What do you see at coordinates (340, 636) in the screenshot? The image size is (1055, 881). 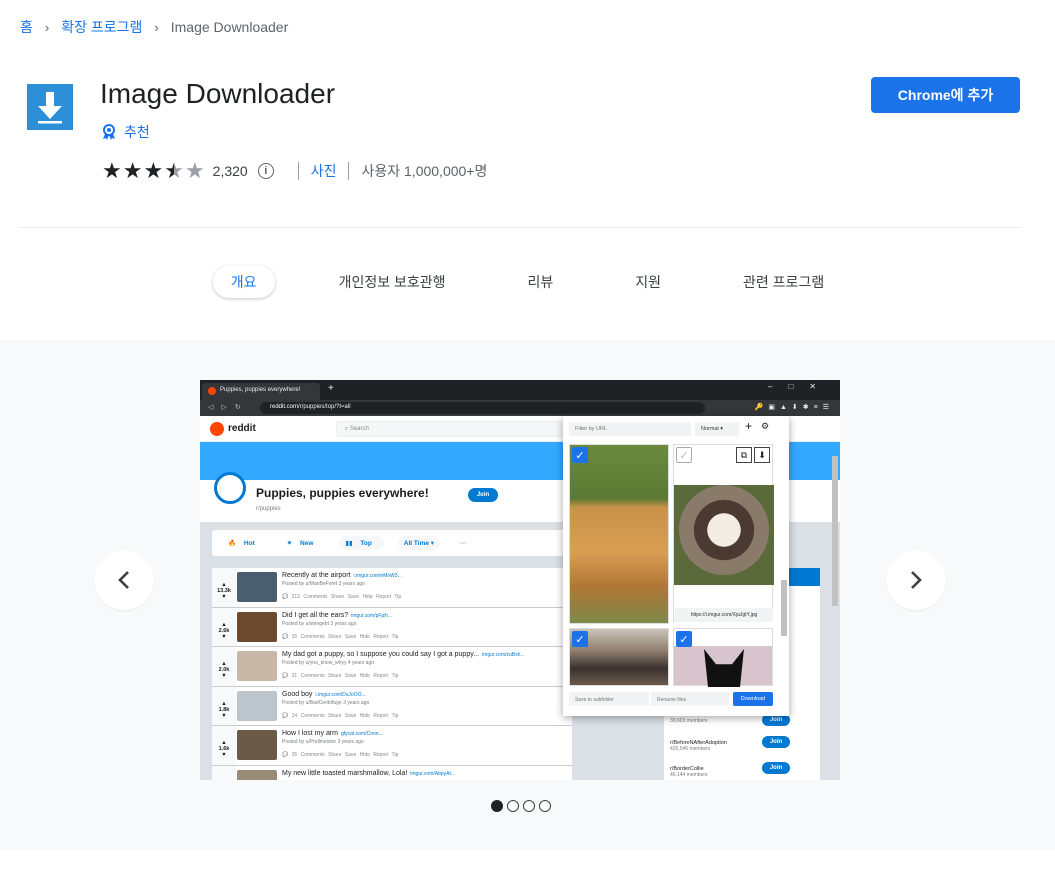 I see `post-actions: 💬 15 Comments Share Save Hide Report Tip` at bounding box center [340, 636].